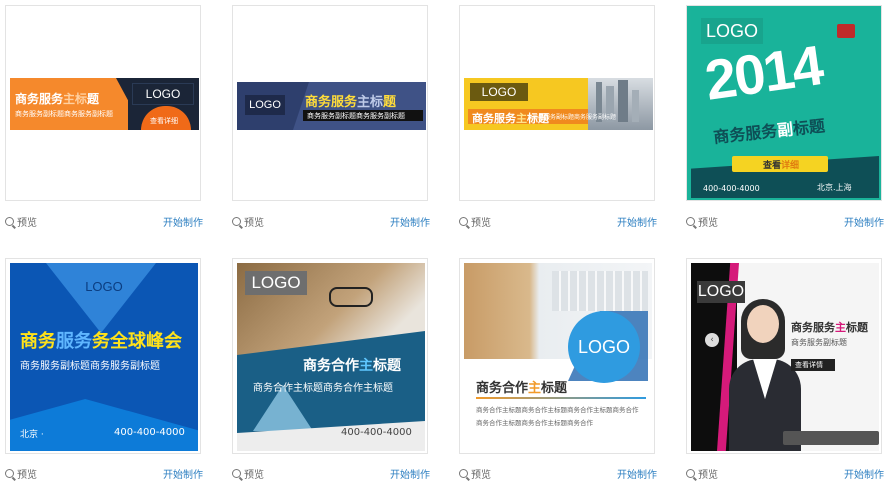  What do you see at coordinates (330, 356) in the screenshot?
I see `template-card-6: LOGO 商务合作主标题 商务合作主标题商务合作主标题 400-400-4000` at bounding box center [330, 356].